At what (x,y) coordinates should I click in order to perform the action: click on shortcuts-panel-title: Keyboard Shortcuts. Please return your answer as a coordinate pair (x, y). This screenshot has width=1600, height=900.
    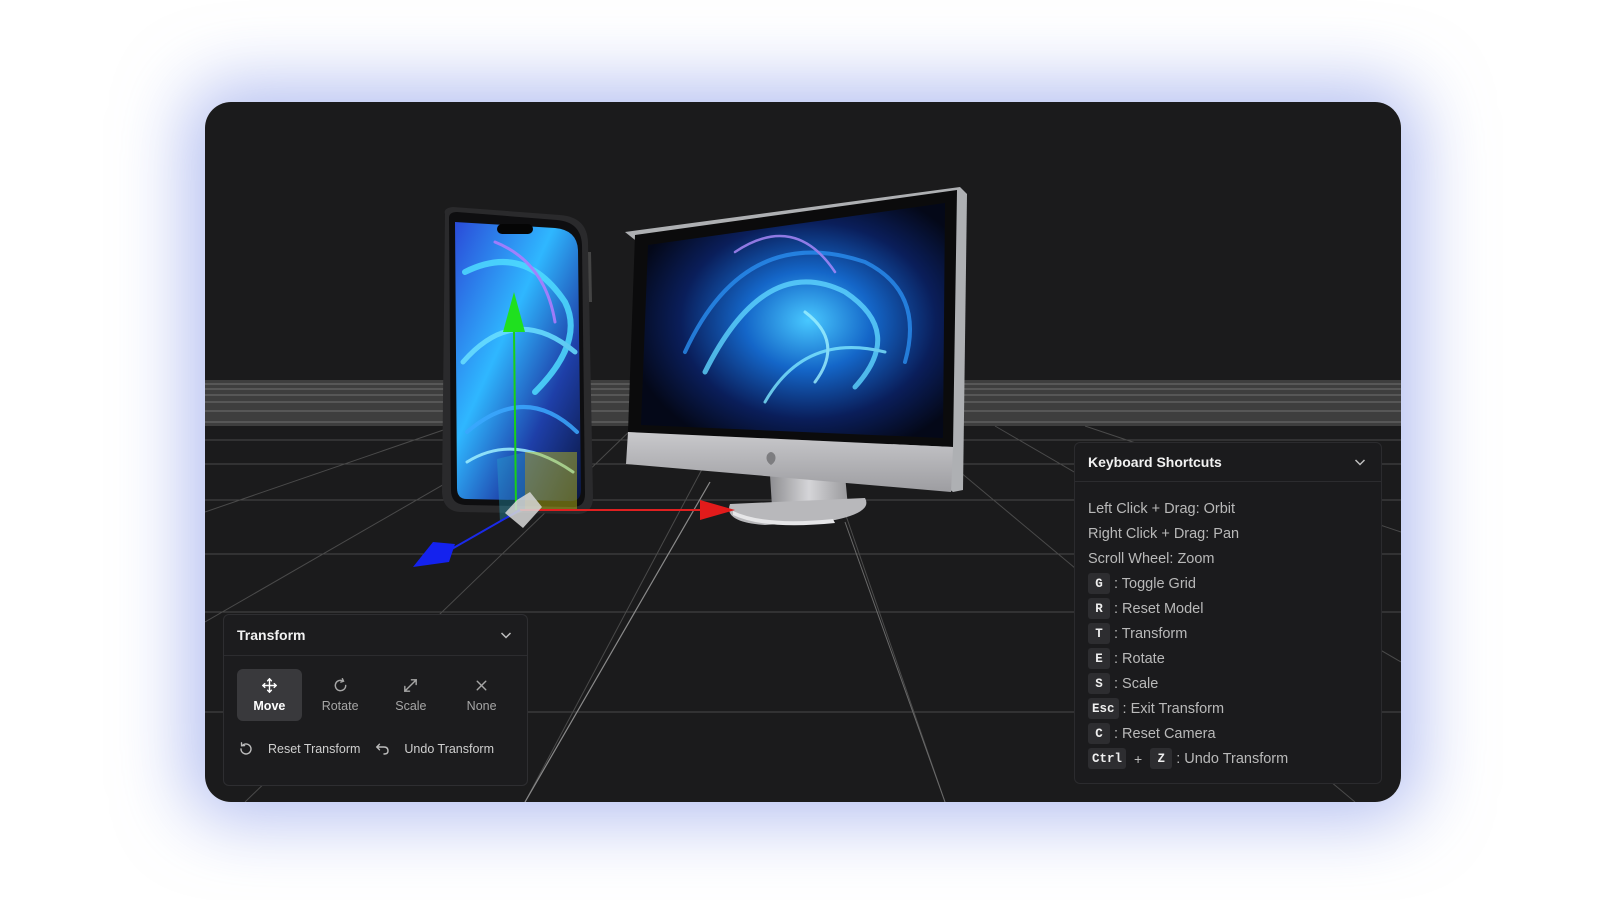
    Looking at the image, I should click on (1155, 462).